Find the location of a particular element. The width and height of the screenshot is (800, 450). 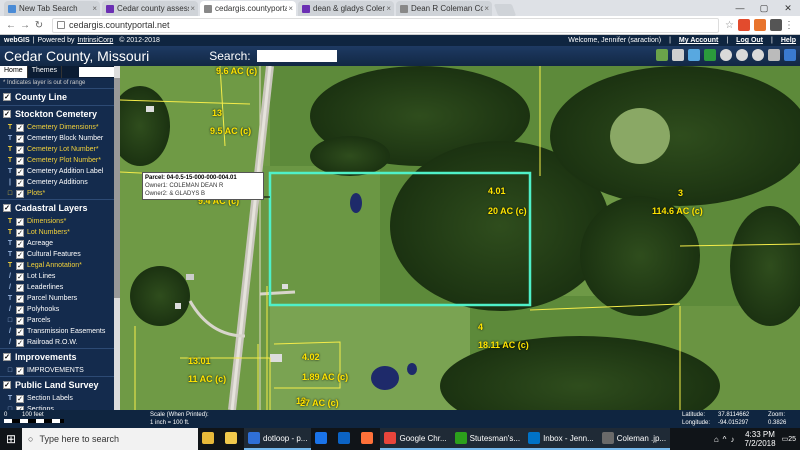

layer-item: T ✓ Cemetery Lot Number* is located at coordinates (60, 149).